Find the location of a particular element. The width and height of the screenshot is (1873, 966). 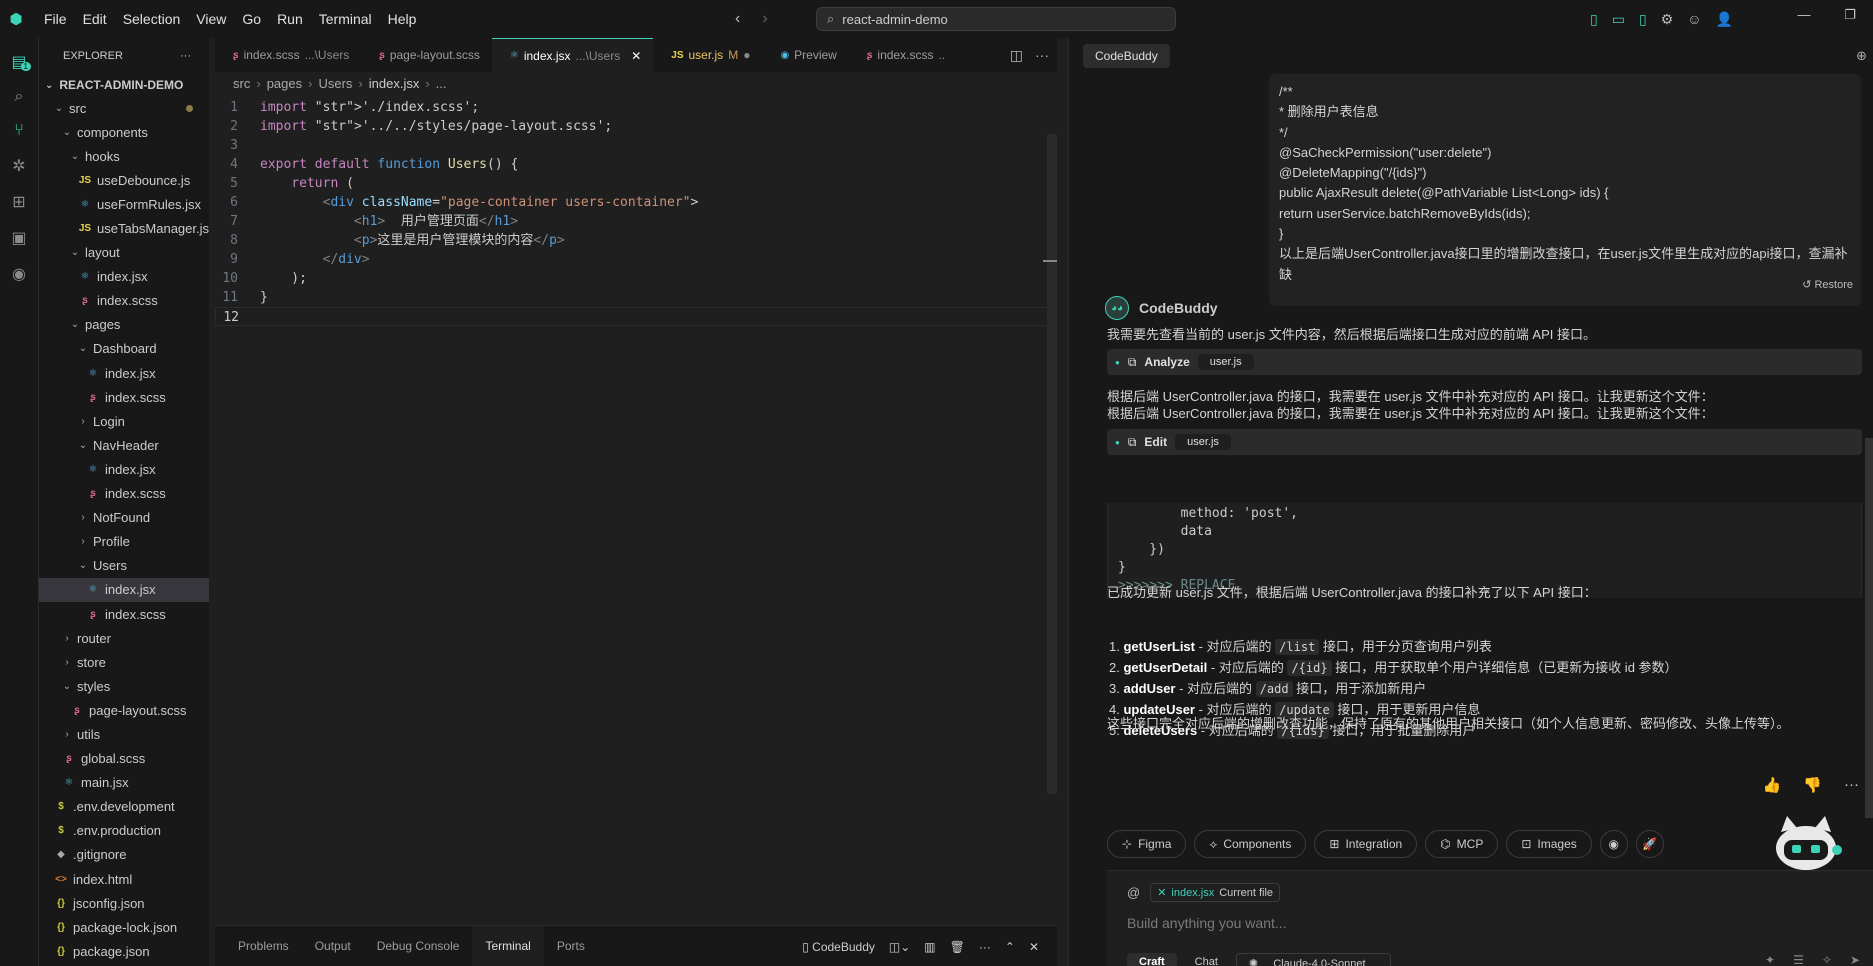

tree-file: $ .env.development is located at coordinates (124, 807).